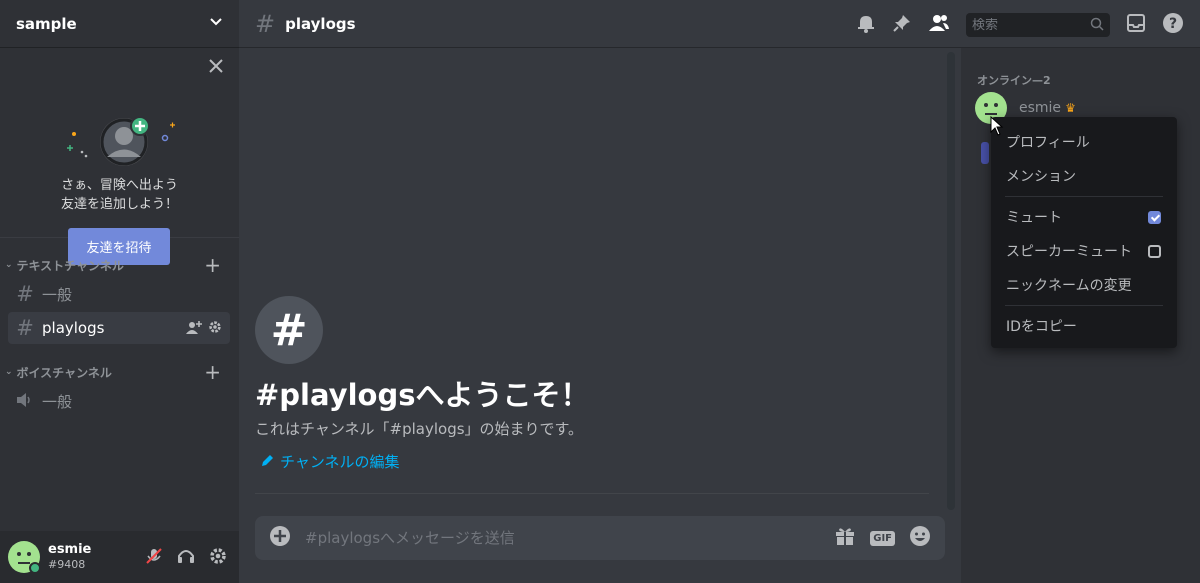 This screenshot has height=583, width=1200. What do you see at coordinates (46, 23) in the screenshot?
I see `server-name: sample` at bounding box center [46, 23].